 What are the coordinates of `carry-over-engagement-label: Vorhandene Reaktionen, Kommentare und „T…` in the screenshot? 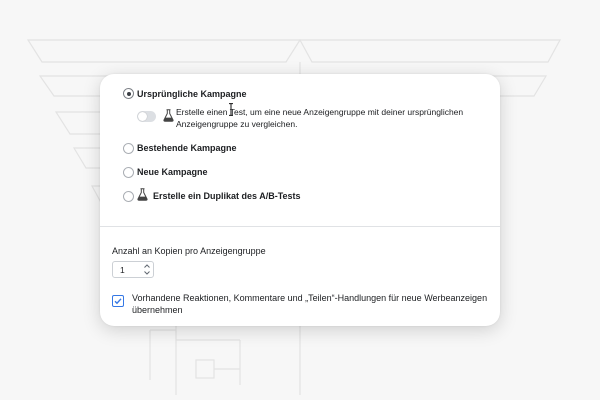 It's located at (310, 304).